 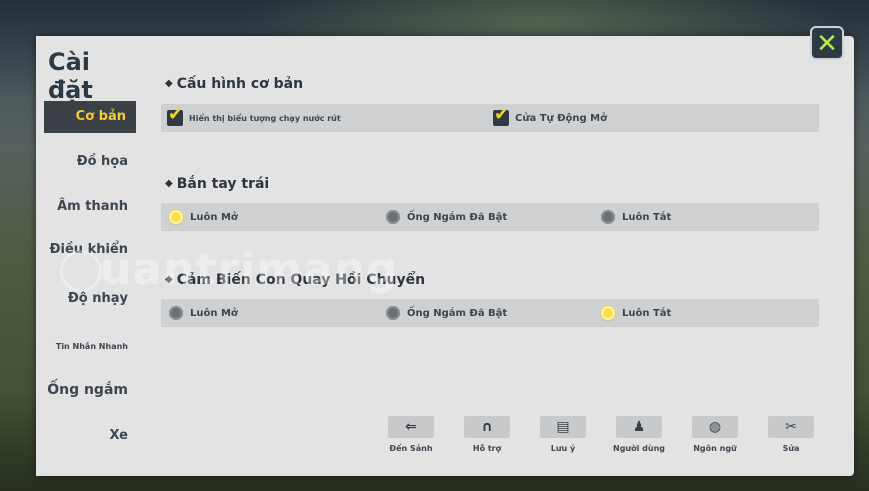 I want to click on gyro-always-on: Luôn Mở, so click(x=203, y=313).